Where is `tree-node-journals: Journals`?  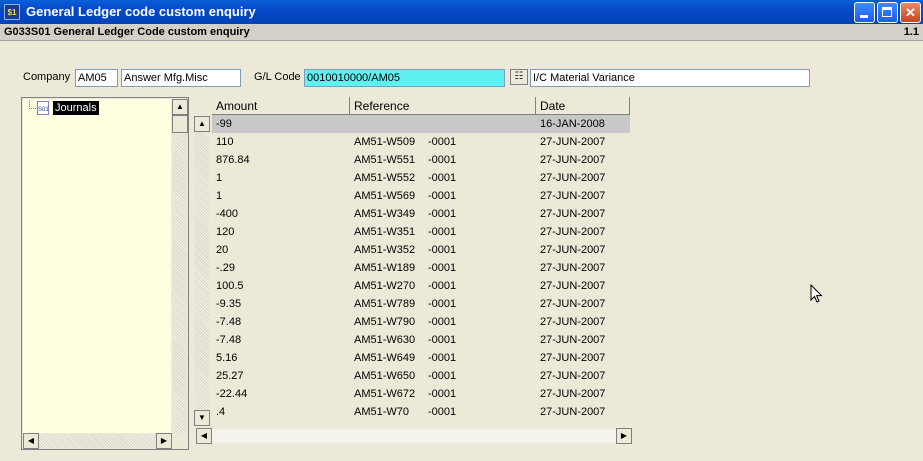 tree-node-journals: Journals is located at coordinates (76, 108).